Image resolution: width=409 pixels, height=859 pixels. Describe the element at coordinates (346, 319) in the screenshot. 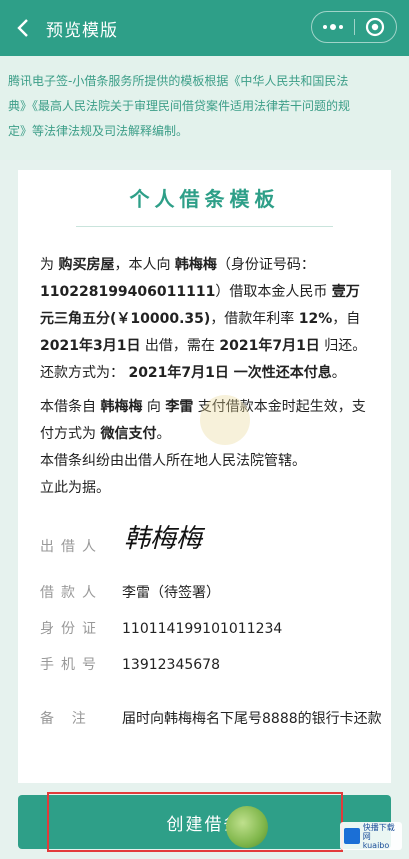

I see `text: ，自` at that location.